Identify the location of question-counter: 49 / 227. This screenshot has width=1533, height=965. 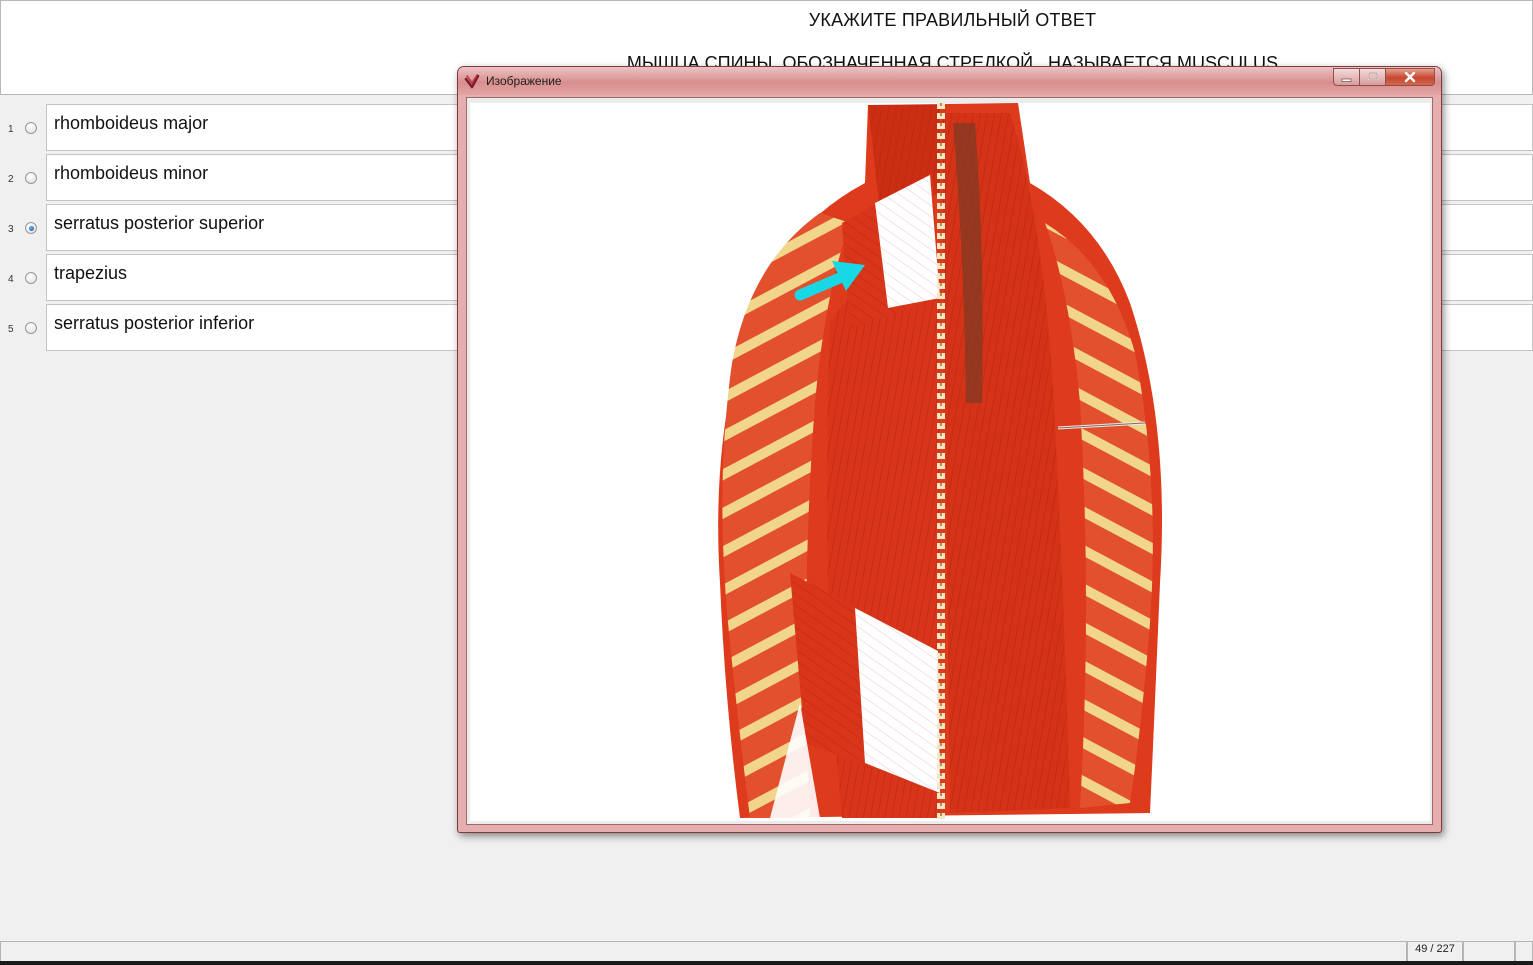
(1435, 949).